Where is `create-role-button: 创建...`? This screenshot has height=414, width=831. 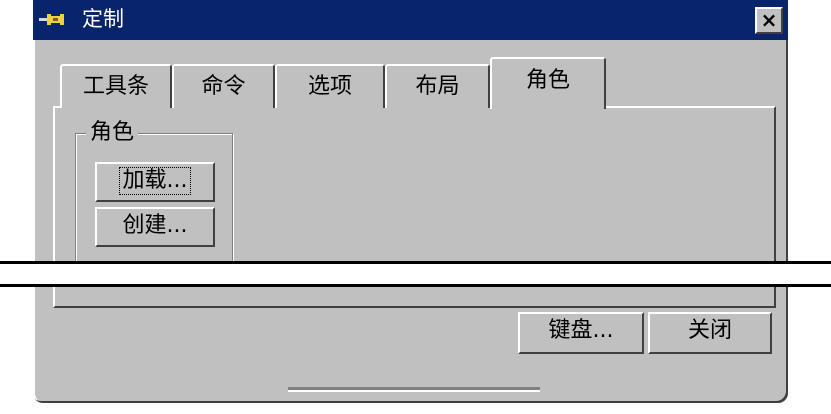
create-role-button: 创建... is located at coordinates (155, 227).